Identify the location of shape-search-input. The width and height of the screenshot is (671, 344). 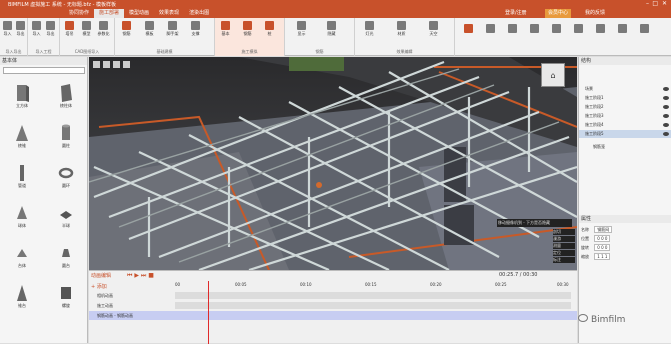
(44, 70).